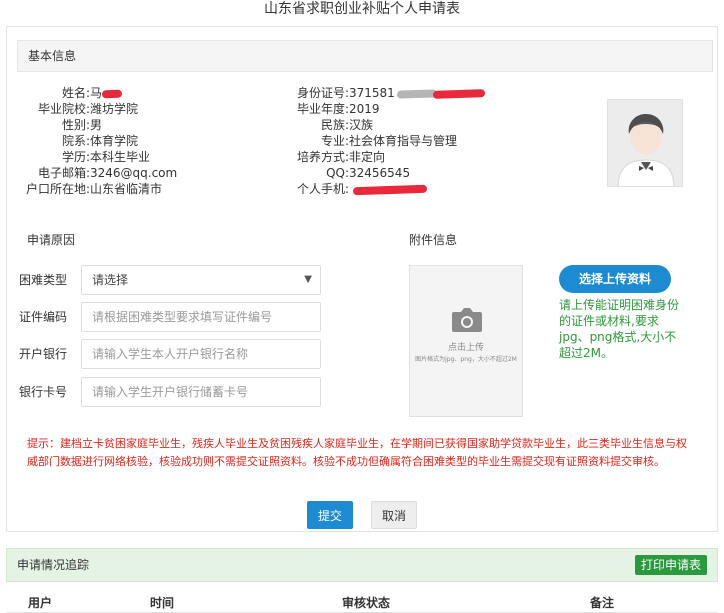 The width and height of the screenshot is (724, 613). What do you see at coordinates (75, 157) in the screenshot?
I see `info-label: 学历:` at bounding box center [75, 157].